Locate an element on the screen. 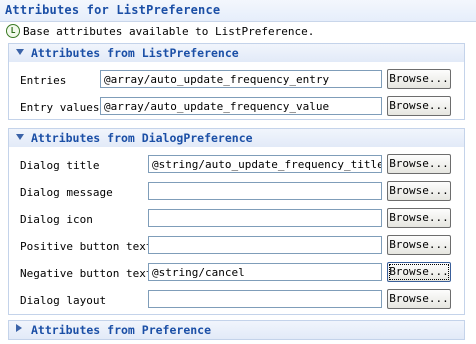 The image size is (476, 344). section-header-dialogpreference: Attributes from DialogPreference is located at coordinates (236, 137).